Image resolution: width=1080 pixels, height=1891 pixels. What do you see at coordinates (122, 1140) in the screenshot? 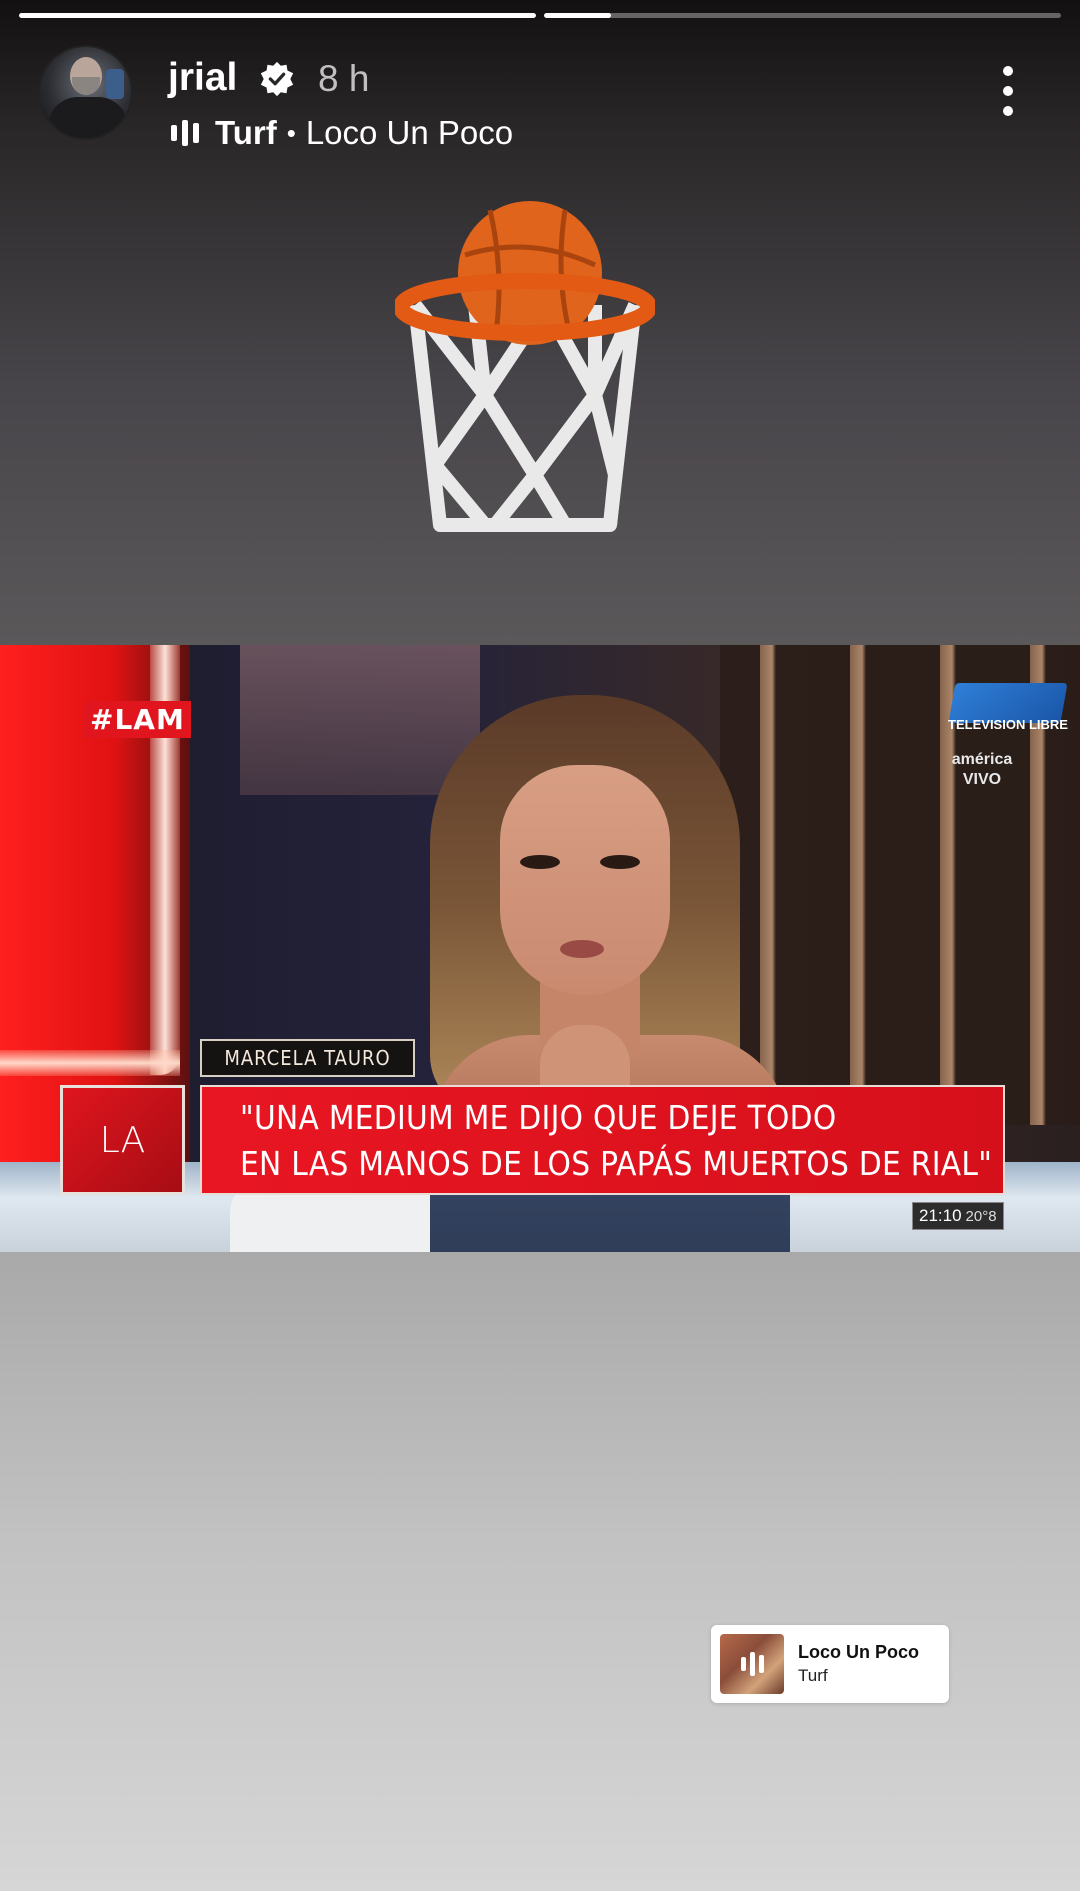
I see `show-logo: LA` at bounding box center [122, 1140].